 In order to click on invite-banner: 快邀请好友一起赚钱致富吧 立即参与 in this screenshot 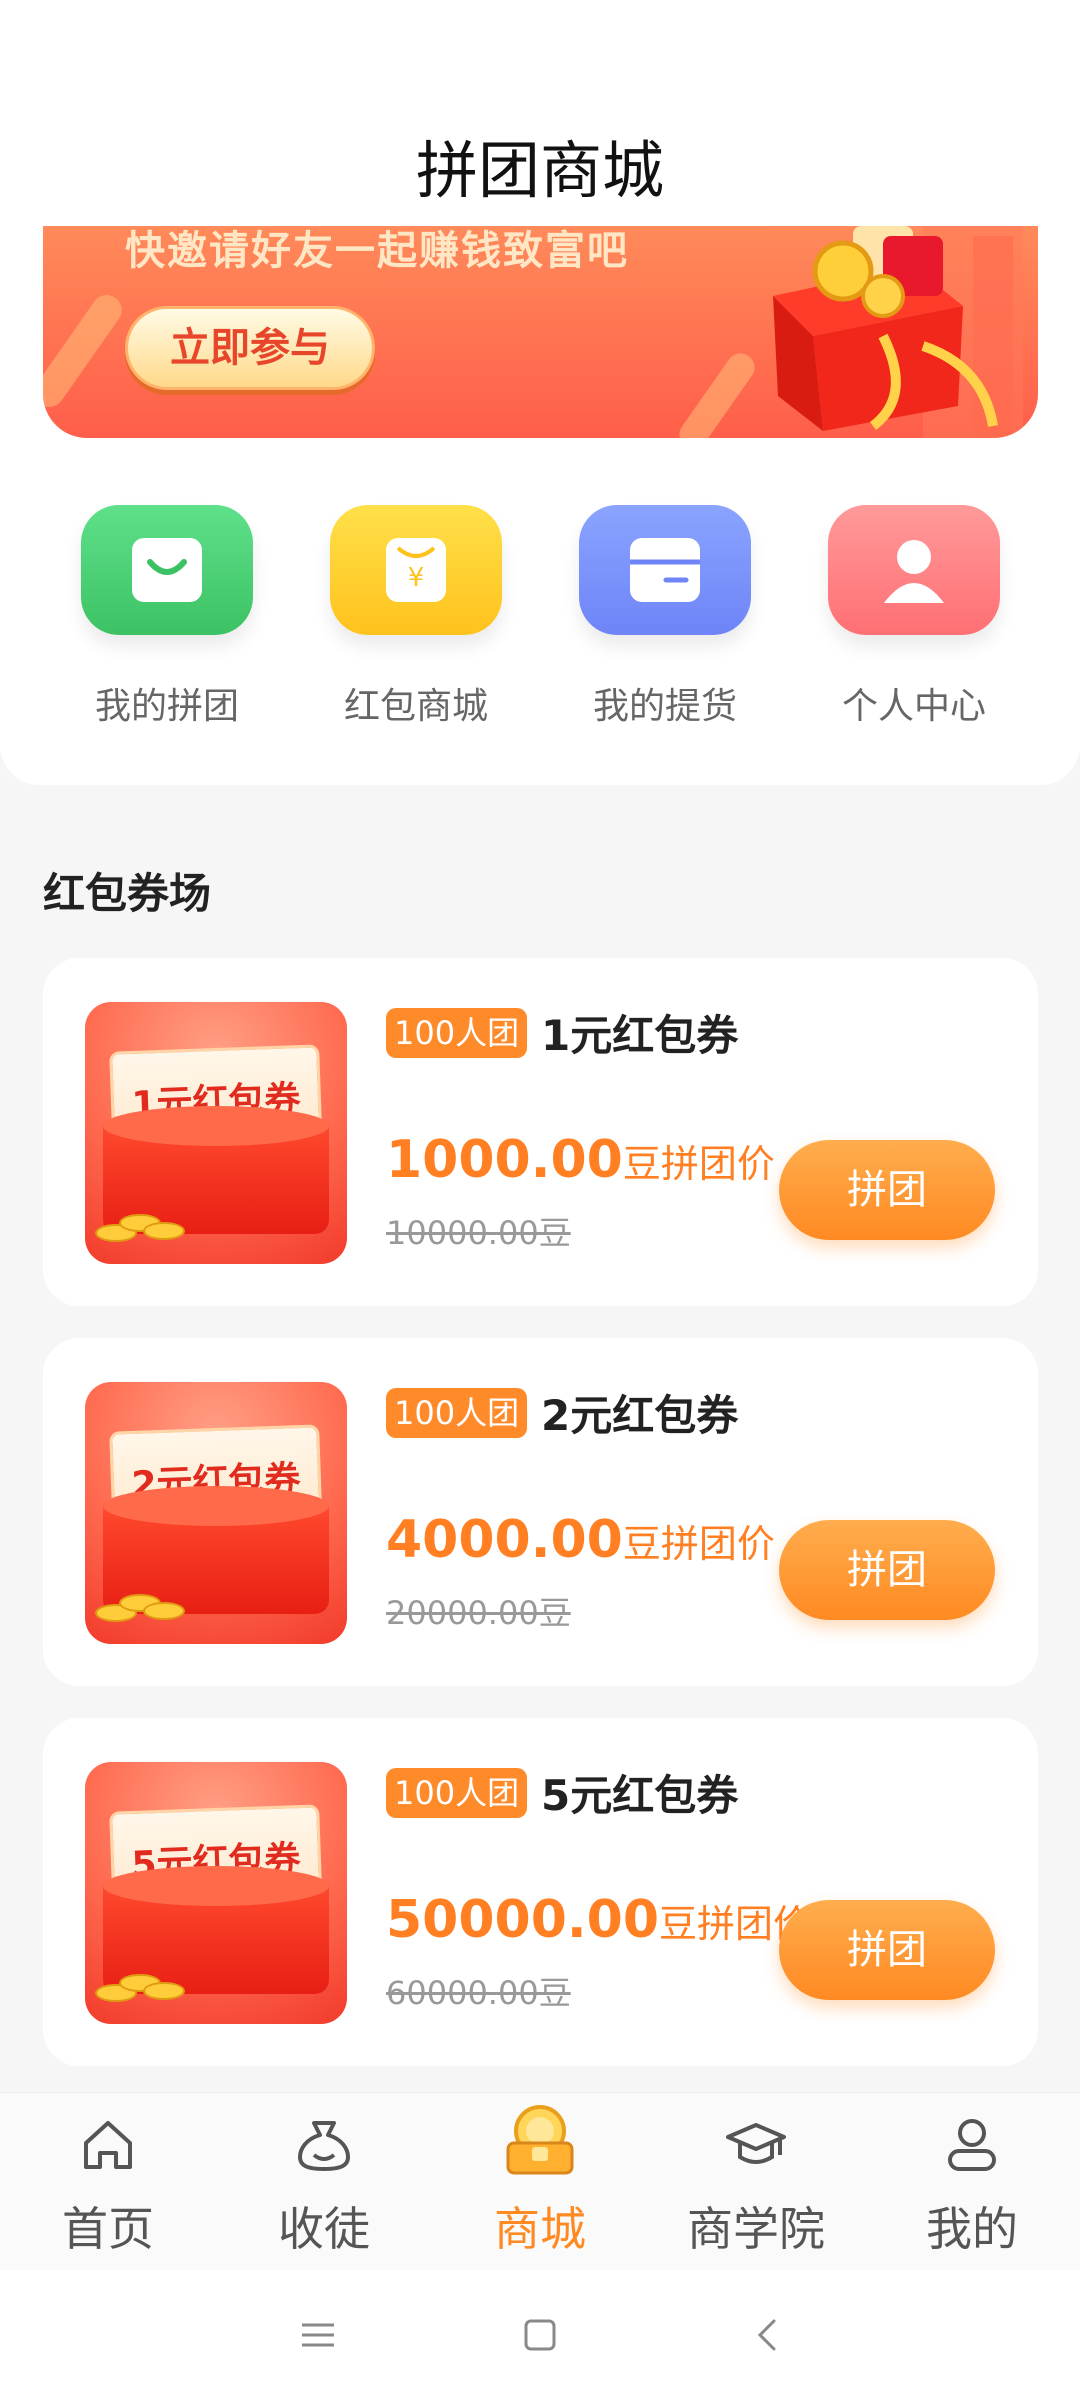, I will do `click(540, 332)`.